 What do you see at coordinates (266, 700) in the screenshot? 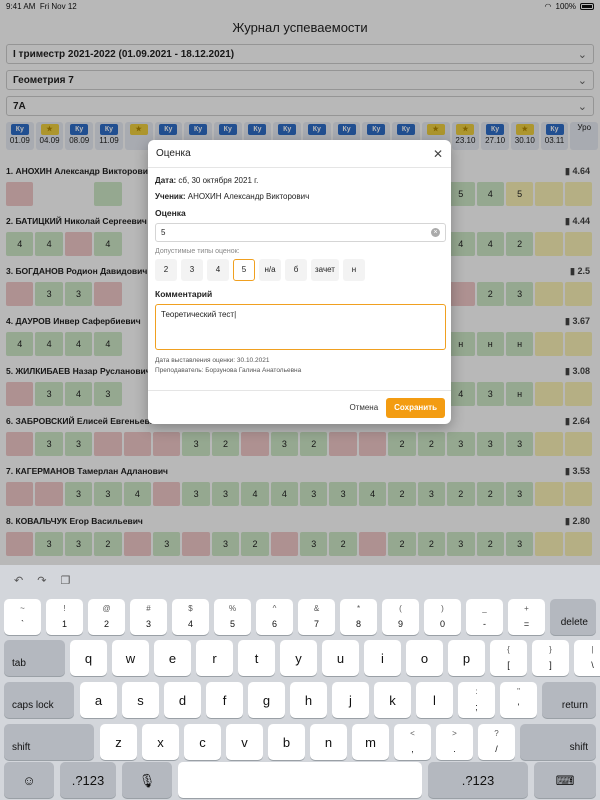
I see `key-g: g` at bounding box center [266, 700].